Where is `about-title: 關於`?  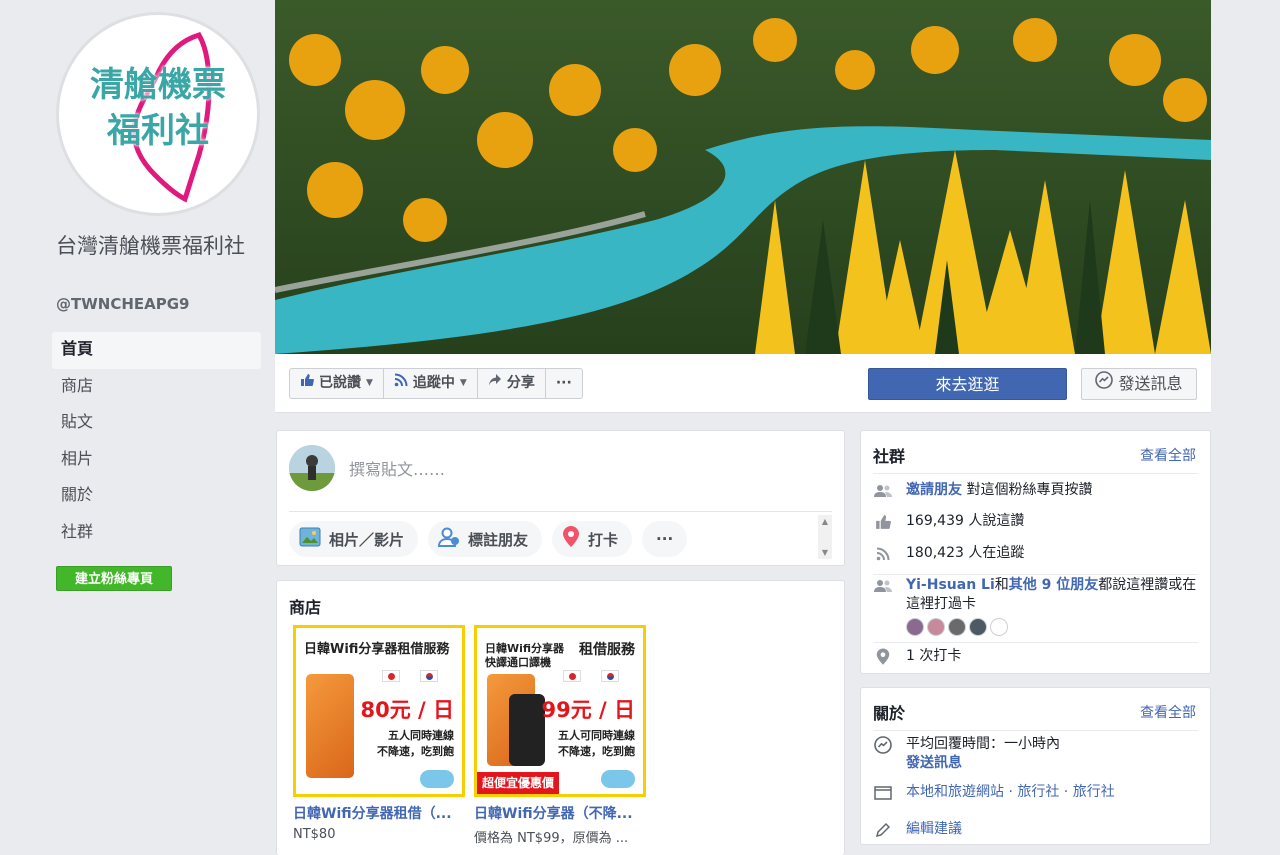
about-title: 關於 is located at coordinates (889, 713).